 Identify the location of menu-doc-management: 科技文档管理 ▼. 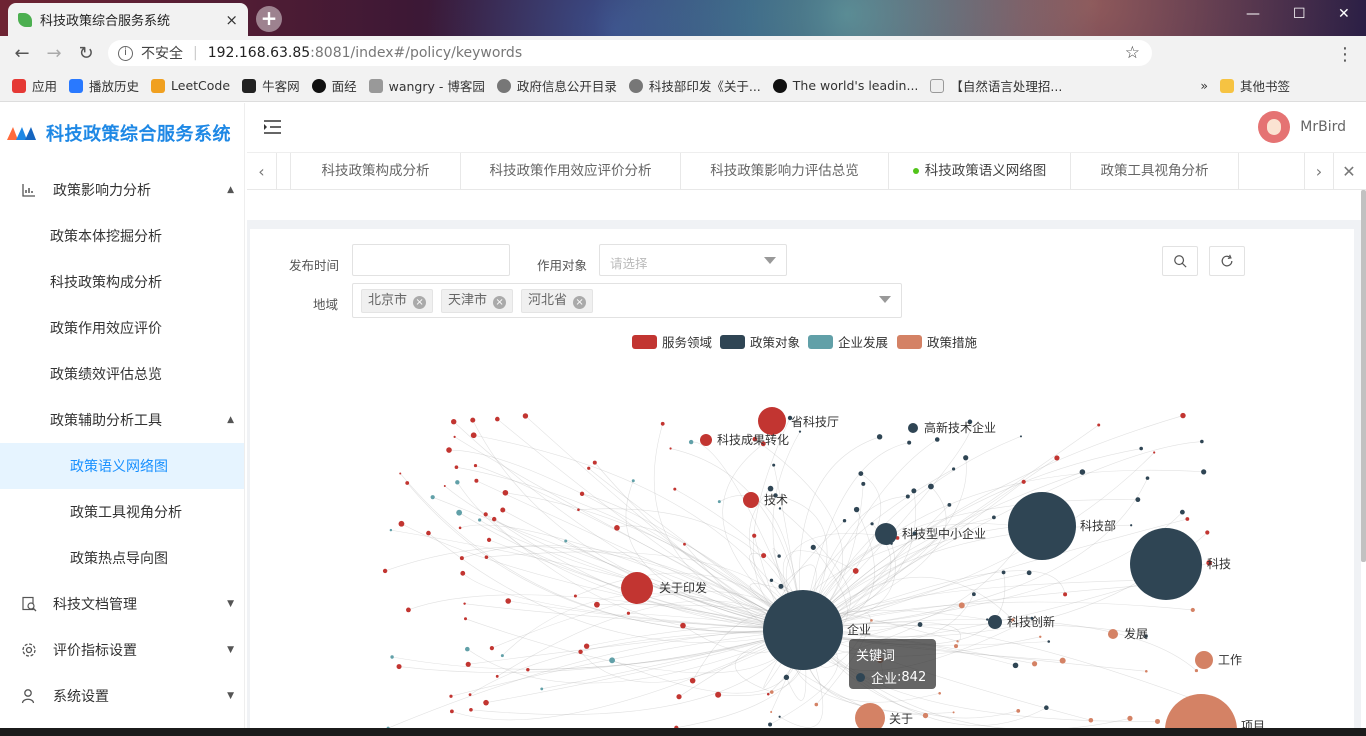
(122, 604).